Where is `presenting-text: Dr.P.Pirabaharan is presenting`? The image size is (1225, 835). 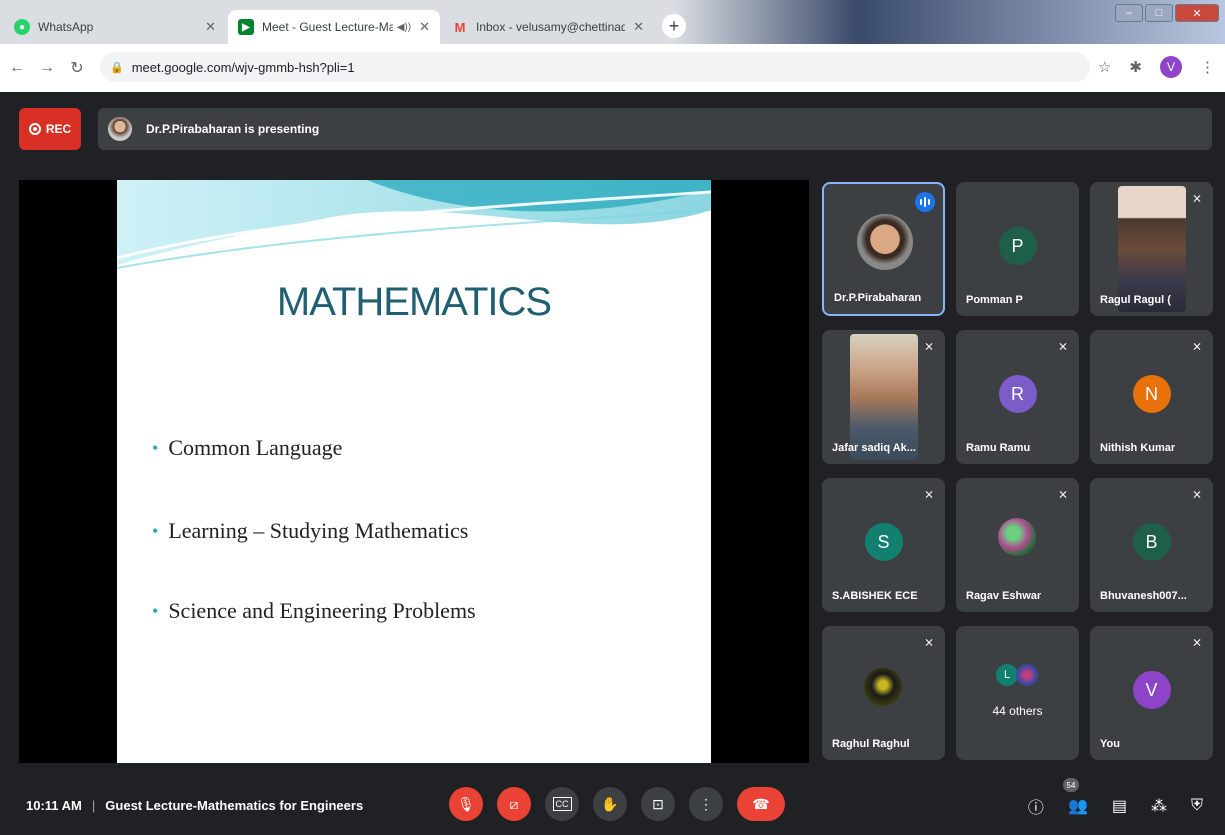 presenting-text: Dr.P.Pirabaharan is presenting is located at coordinates (233, 129).